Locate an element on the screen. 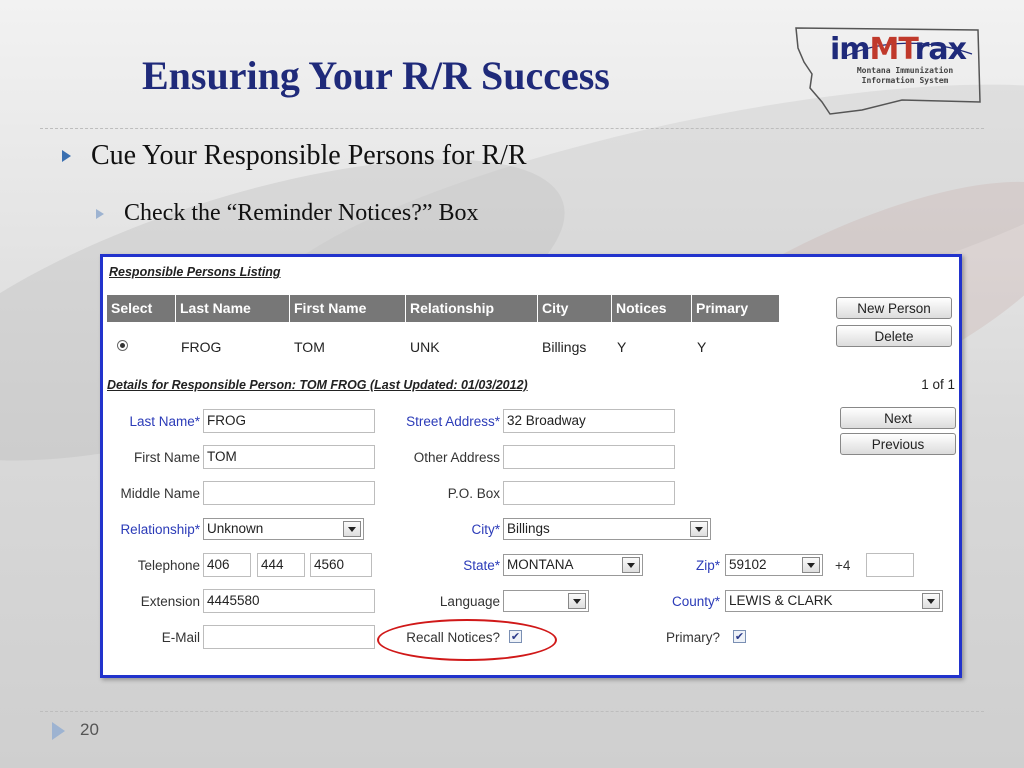 This screenshot has height=768, width=1024. state-select: MONTANA is located at coordinates (573, 565).